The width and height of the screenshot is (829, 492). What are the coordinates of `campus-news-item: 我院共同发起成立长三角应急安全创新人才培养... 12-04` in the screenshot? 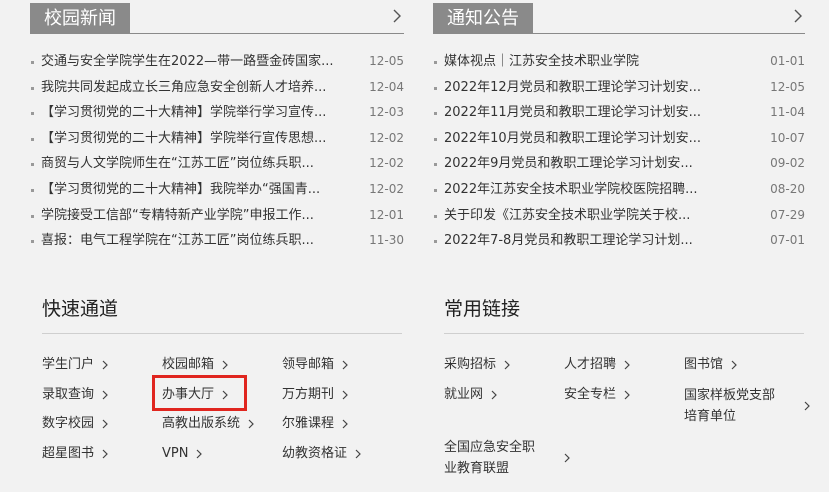 It's located at (217, 88).